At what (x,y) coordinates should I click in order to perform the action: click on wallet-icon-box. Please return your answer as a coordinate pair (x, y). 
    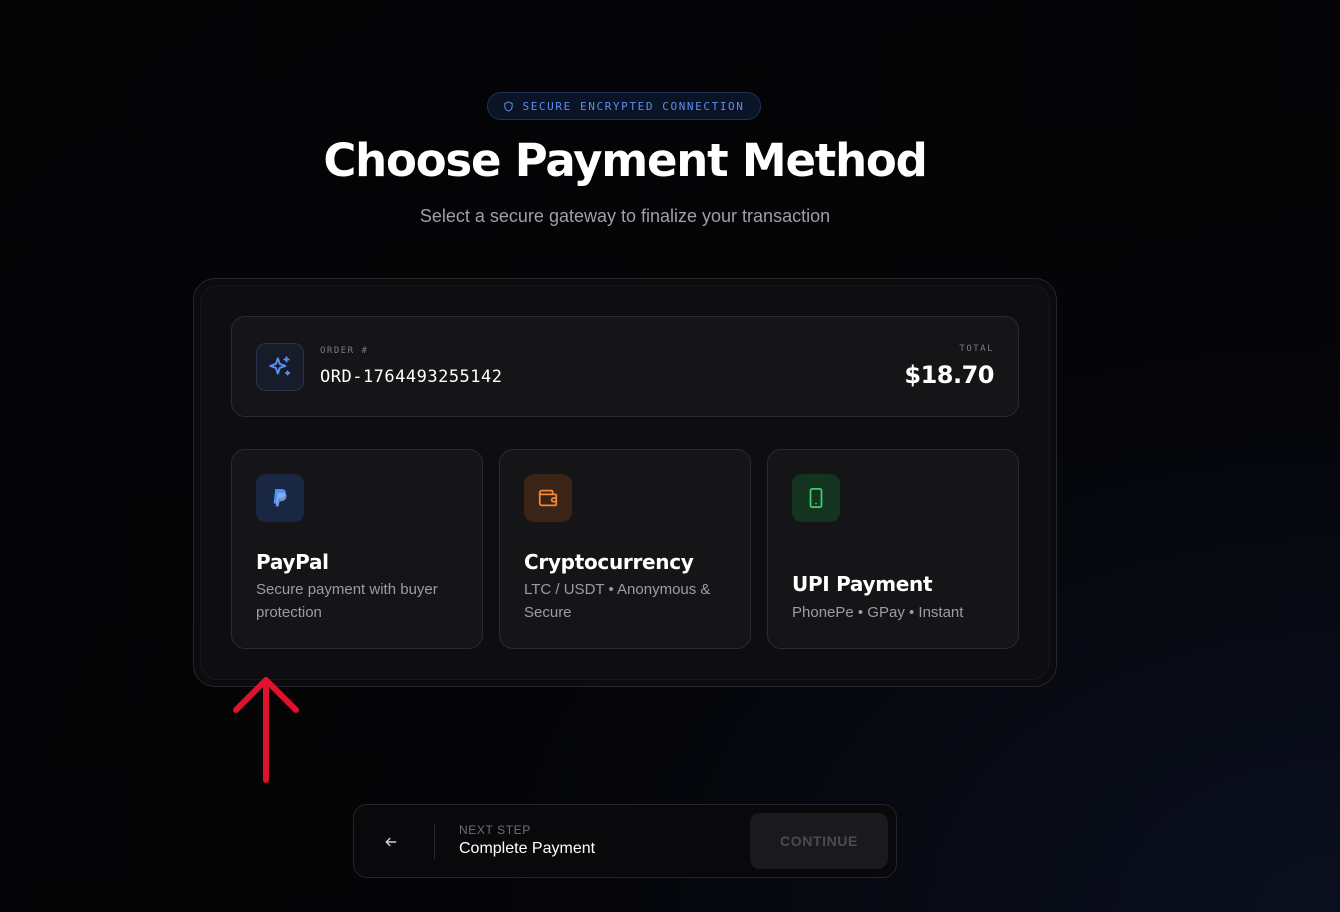
    Looking at the image, I should click on (548, 498).